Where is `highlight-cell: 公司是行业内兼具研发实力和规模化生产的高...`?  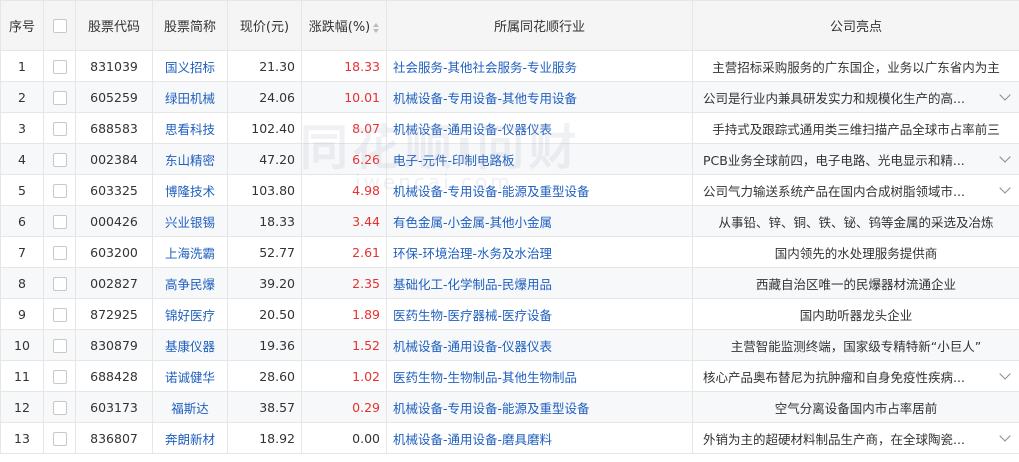 highlight-cell: 公司是行业内兼具研发实力和规模化生产的高... is located at coordinates (855, 97).